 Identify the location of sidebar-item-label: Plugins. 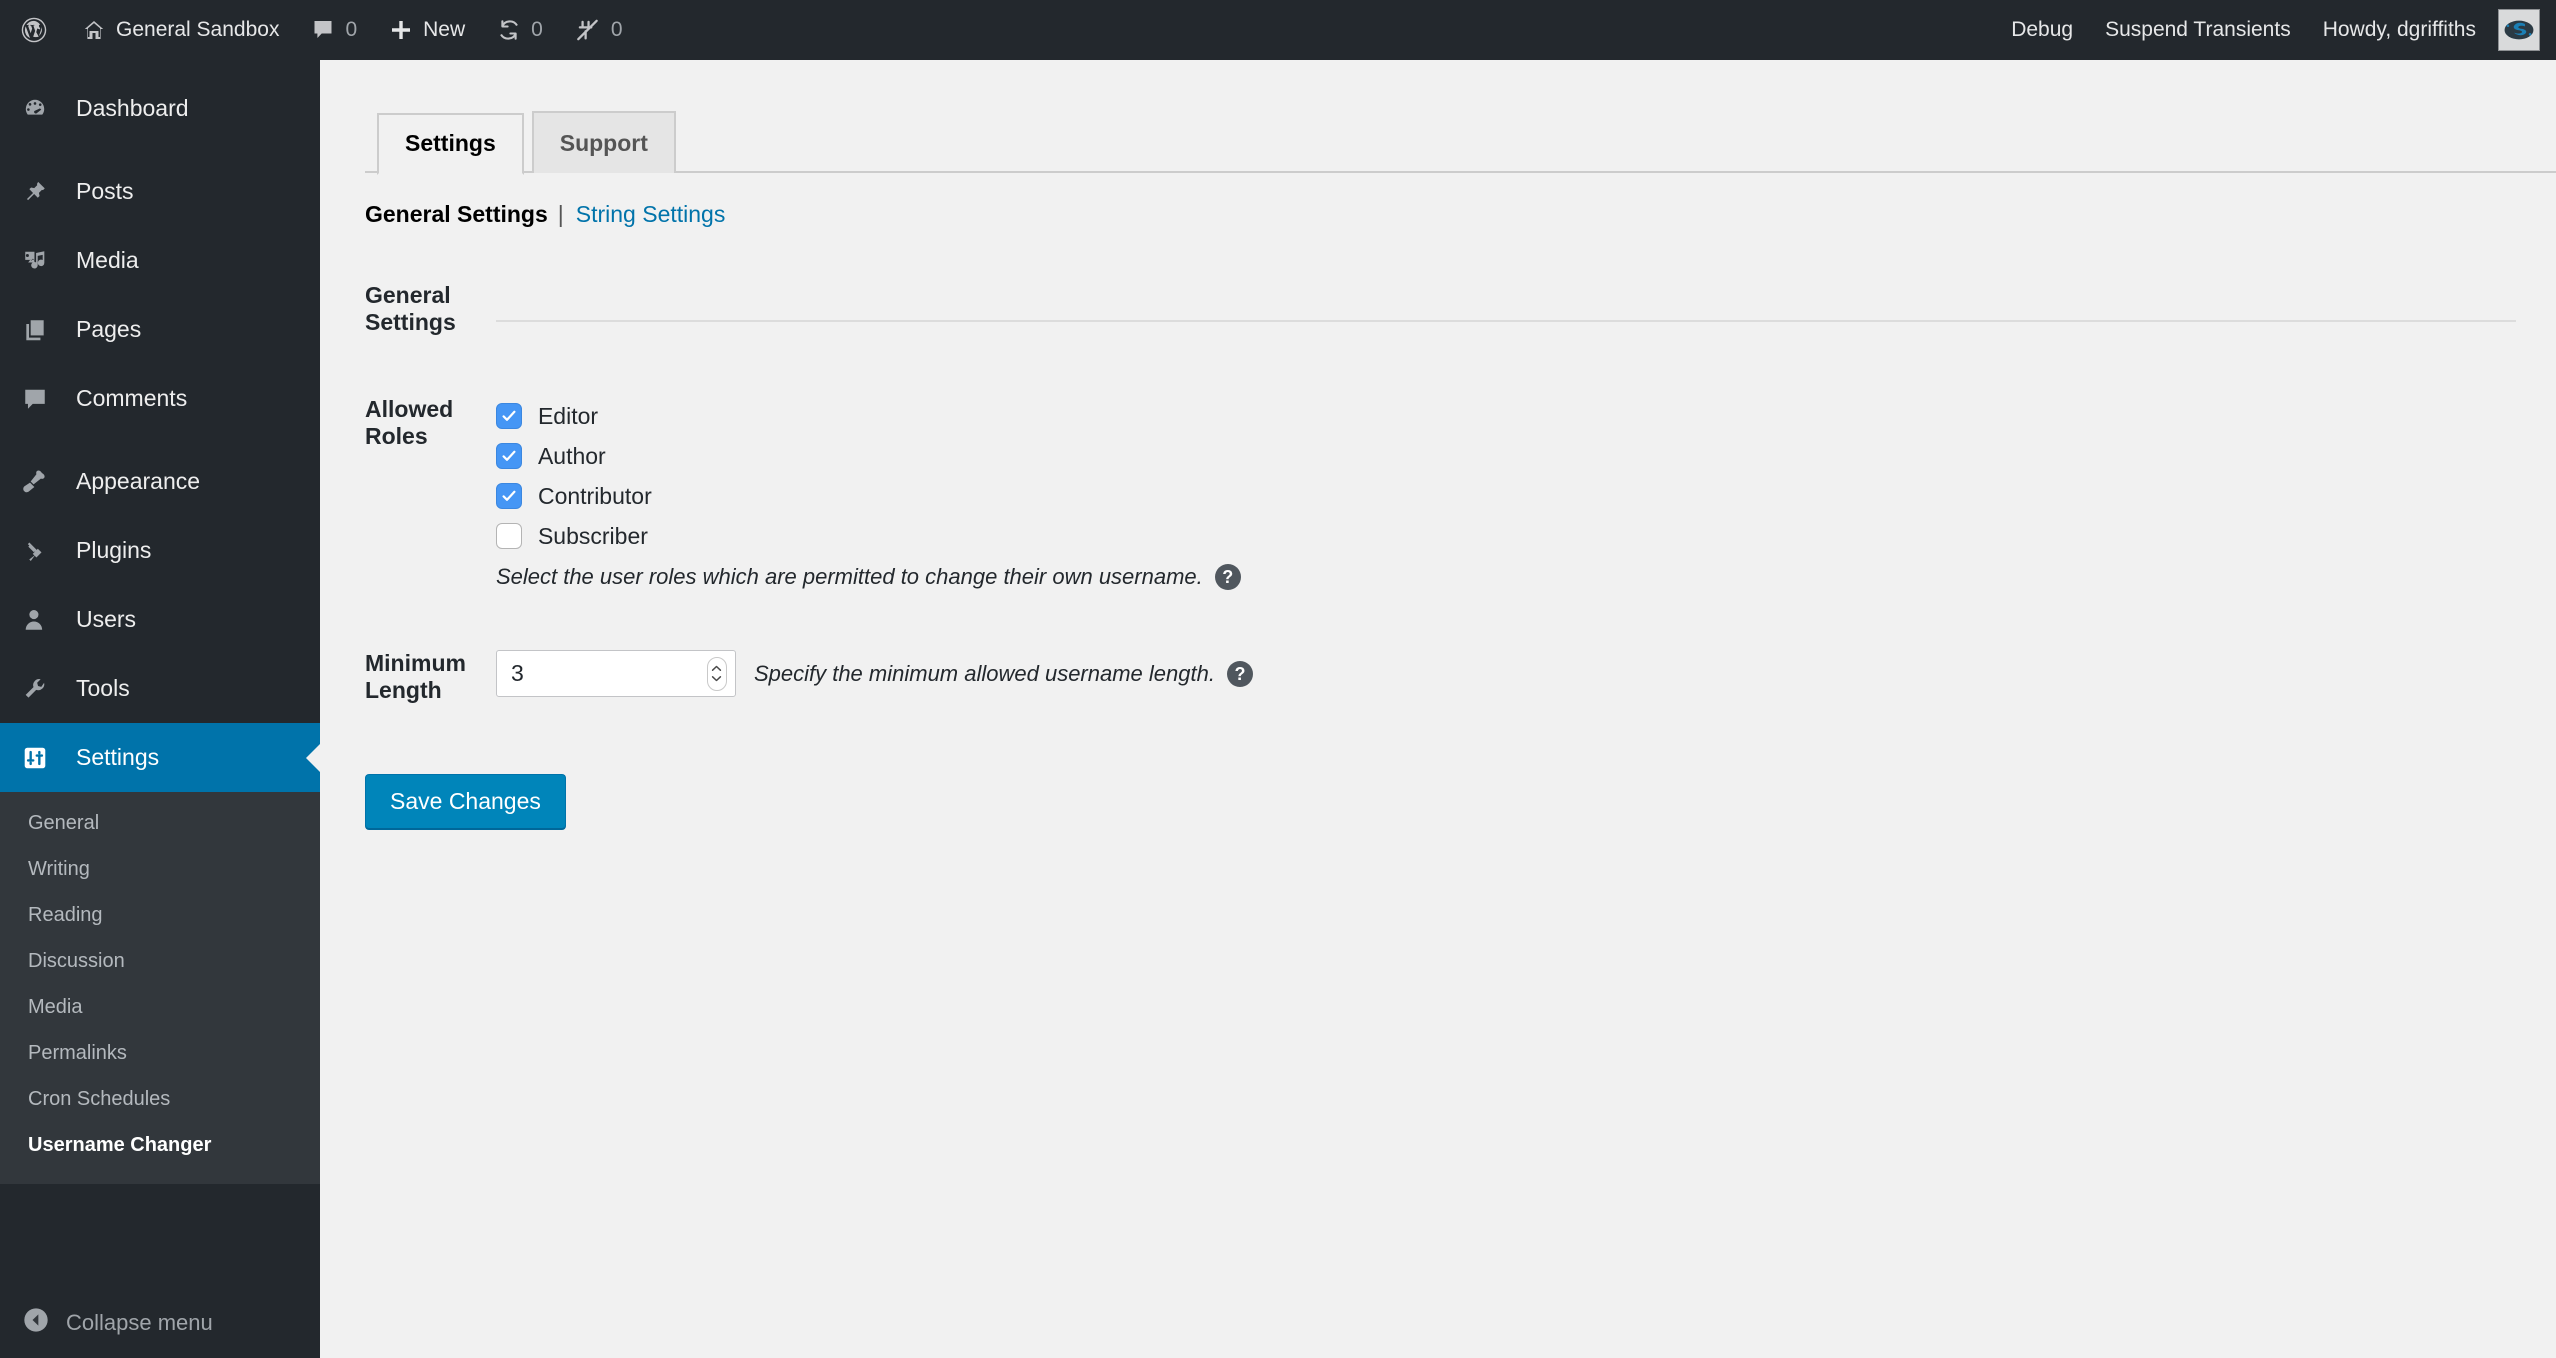
(114, 550).